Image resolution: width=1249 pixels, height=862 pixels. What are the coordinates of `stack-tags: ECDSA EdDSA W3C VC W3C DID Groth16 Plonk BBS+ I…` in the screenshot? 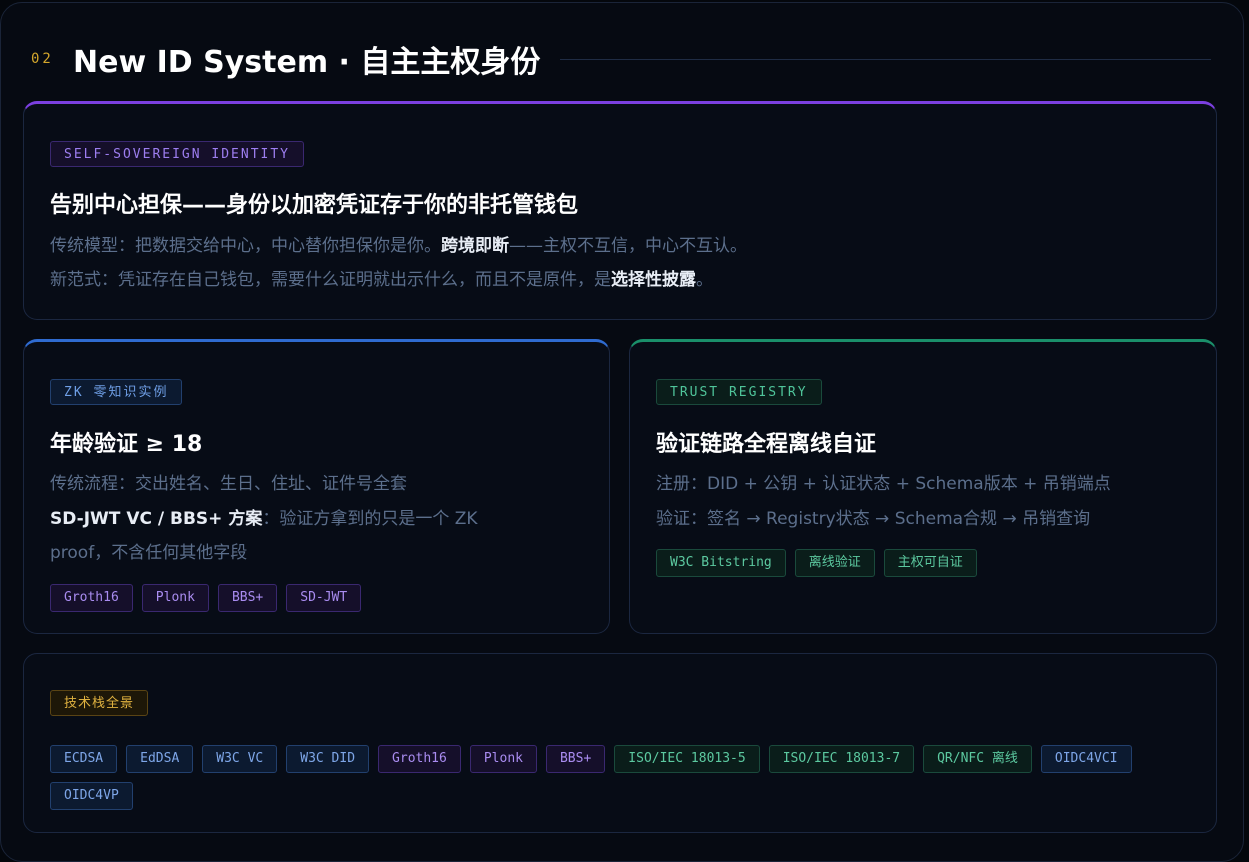 It's located at (625, 777).